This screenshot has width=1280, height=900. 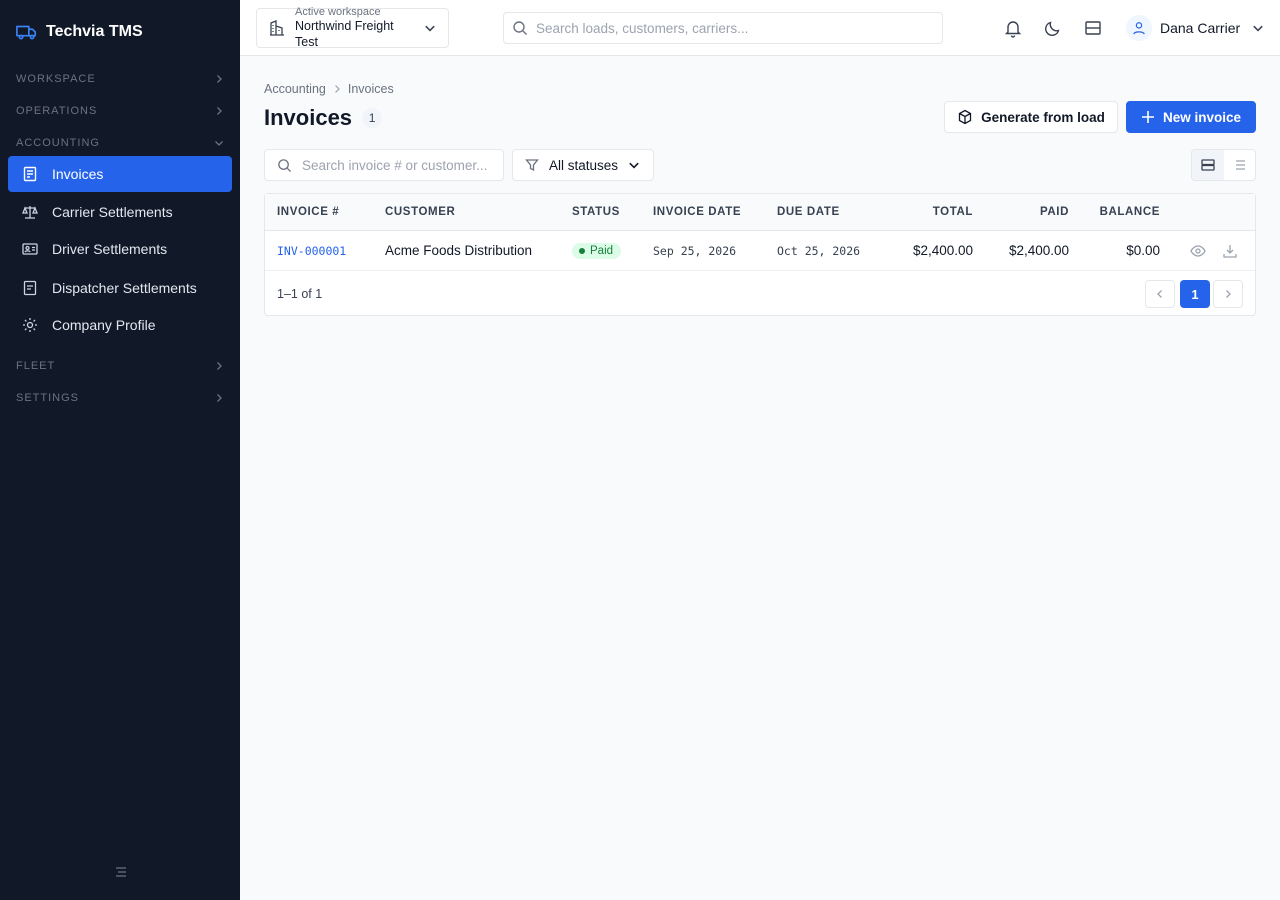 I want to click on prev-page-button, so click(x=1160, y=294).